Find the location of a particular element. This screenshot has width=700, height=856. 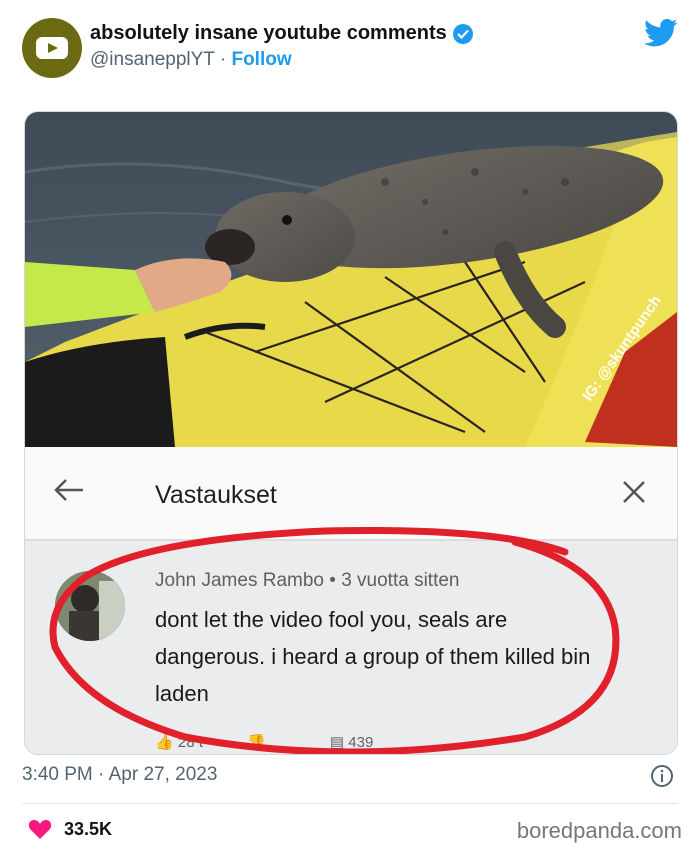

display-name: absolutely insane youtube comments is located at coordinates (268, 33).